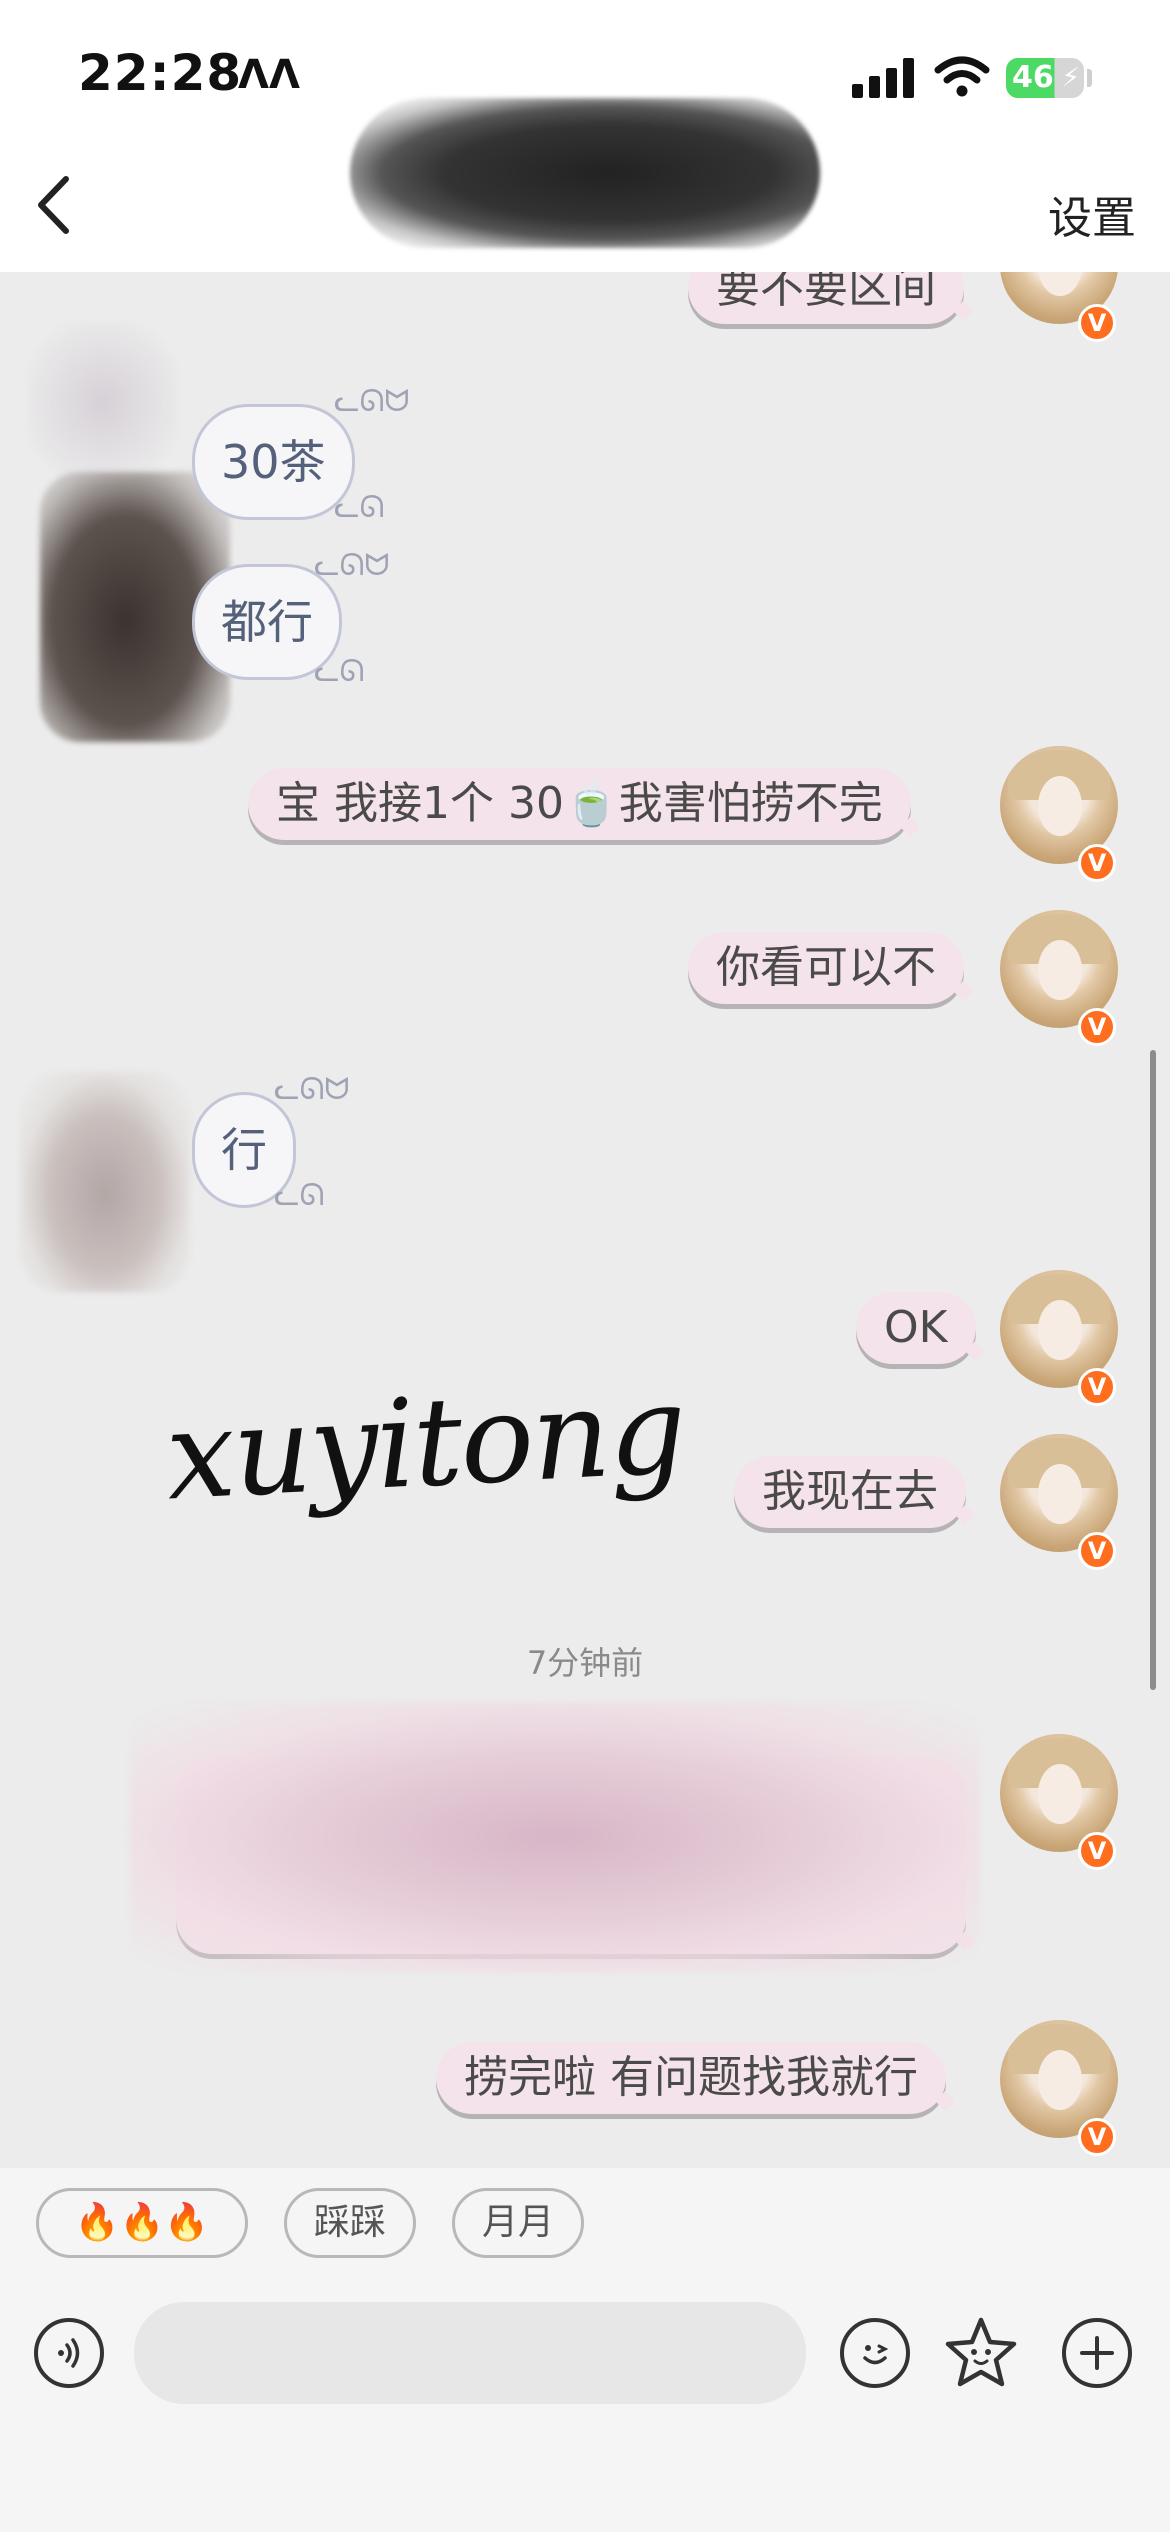 This screenshot has width=1170, height=2532. Describe the element at coordinates (585, 1663) in the screenshot. I see `message-timestamp: 7分钟前` at that location.